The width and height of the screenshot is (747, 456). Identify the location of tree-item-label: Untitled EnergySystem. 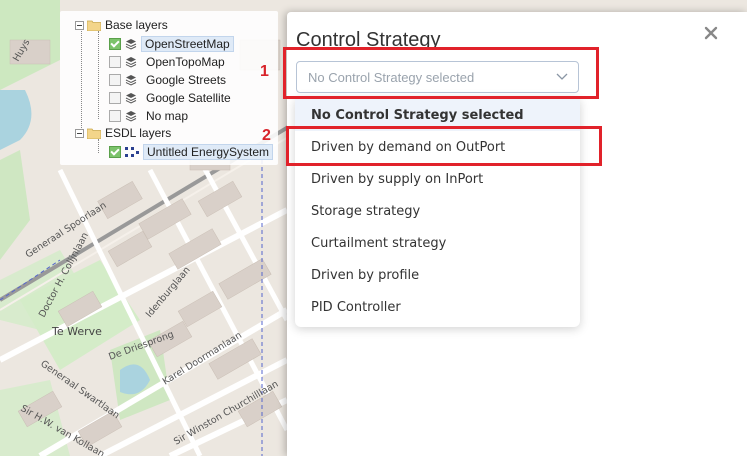
(208, 152).